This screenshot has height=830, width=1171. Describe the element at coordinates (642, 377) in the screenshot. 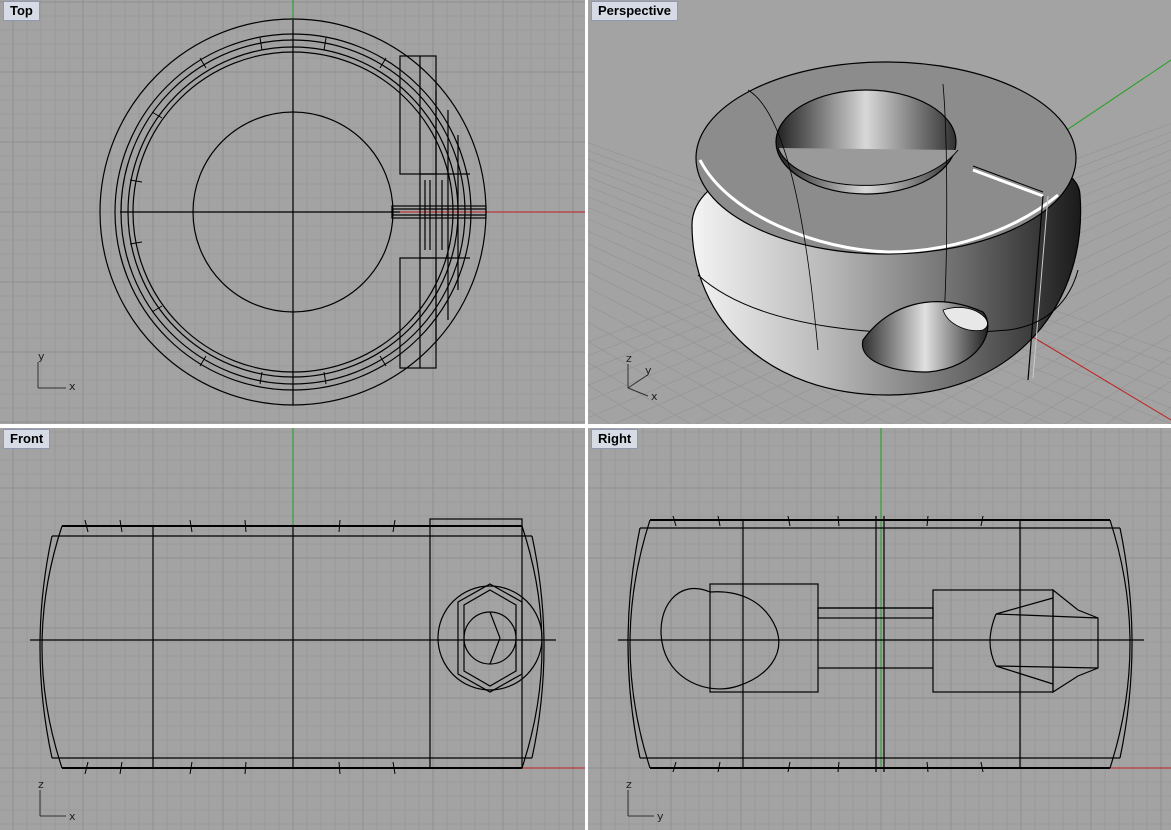

I see `axis-gizmo: z y x` at that location.